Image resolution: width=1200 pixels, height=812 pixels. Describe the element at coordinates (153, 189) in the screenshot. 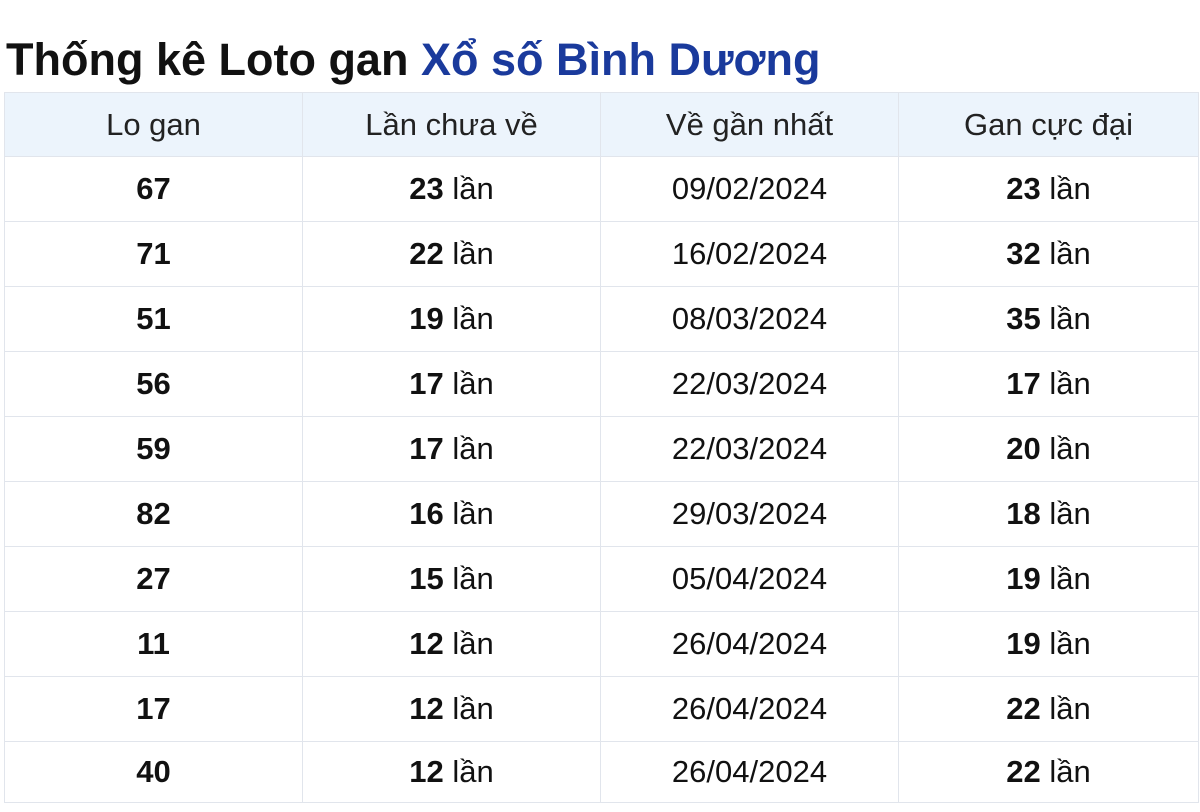

I see `lo-gan-number: 67` at that location.